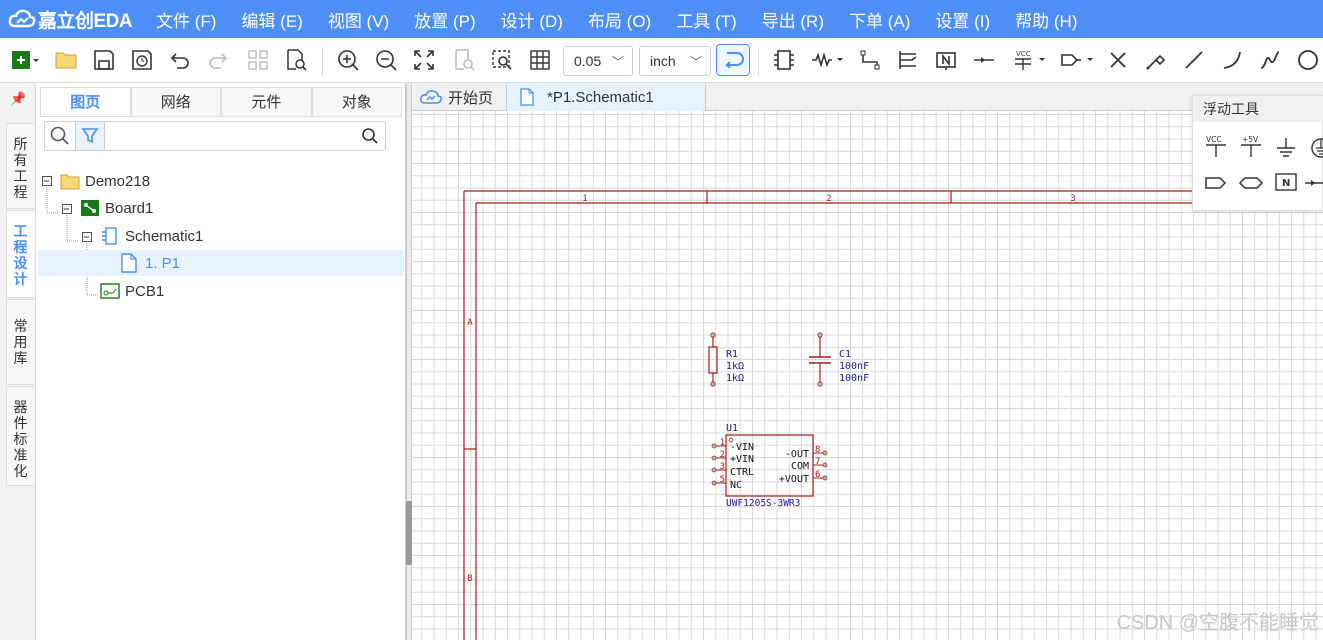  Describe the element at coordinates (1156, 60) in the screenshot. I see `probe-button` at that location.